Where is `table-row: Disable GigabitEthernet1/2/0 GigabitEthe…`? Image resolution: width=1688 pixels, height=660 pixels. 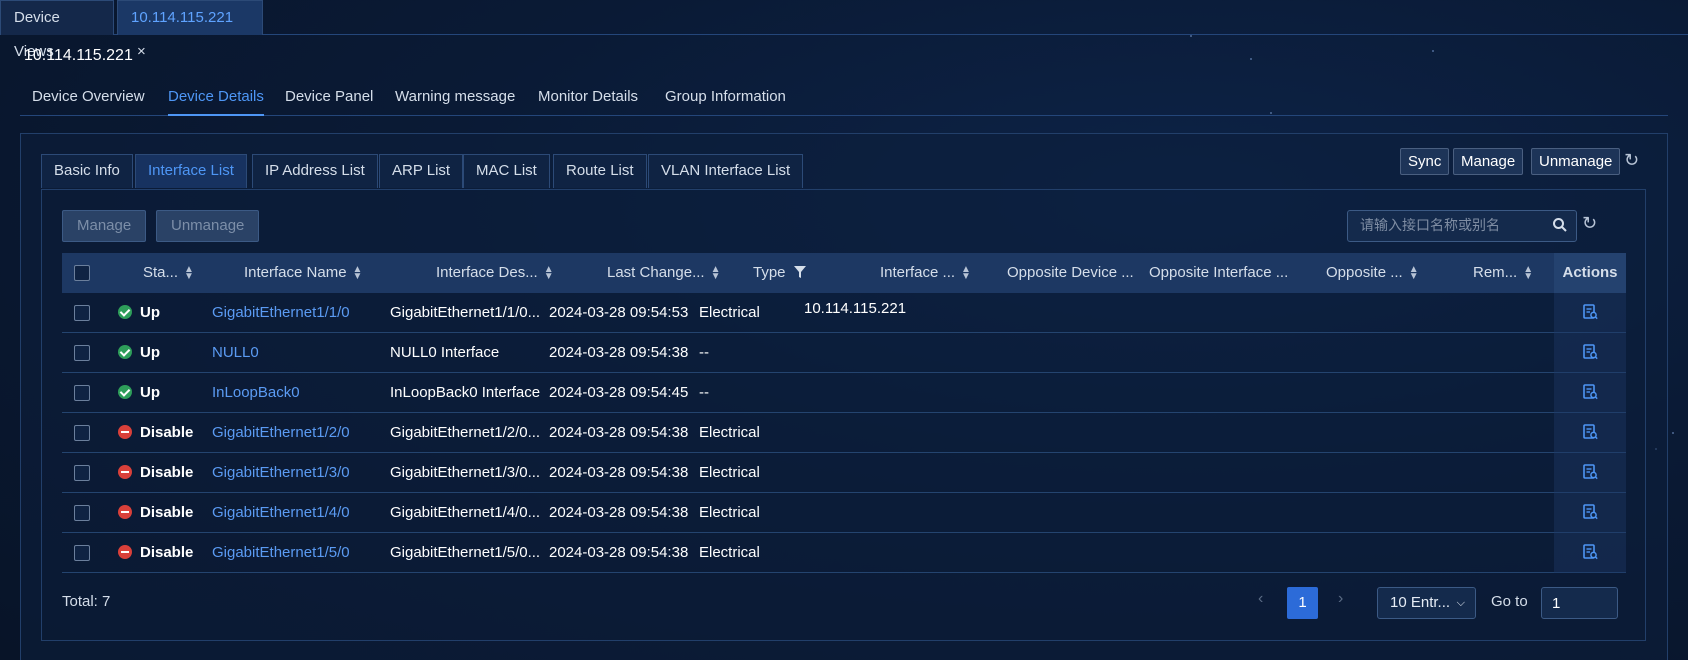
table-row: Disable GigabitEthernet1/2/0 GigabitEthe… is located at coordinates (844, 433).